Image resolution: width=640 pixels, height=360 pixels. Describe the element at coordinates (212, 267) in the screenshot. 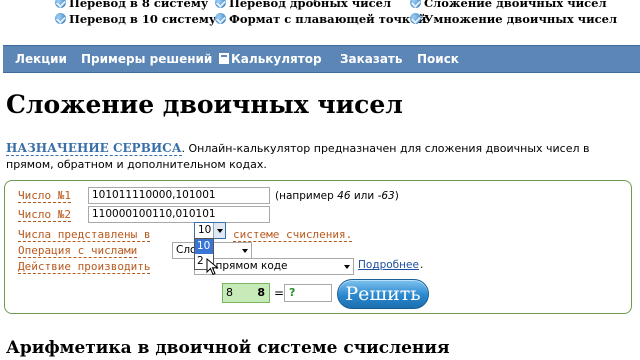

I see `mouse-cursor-icon` at that location.